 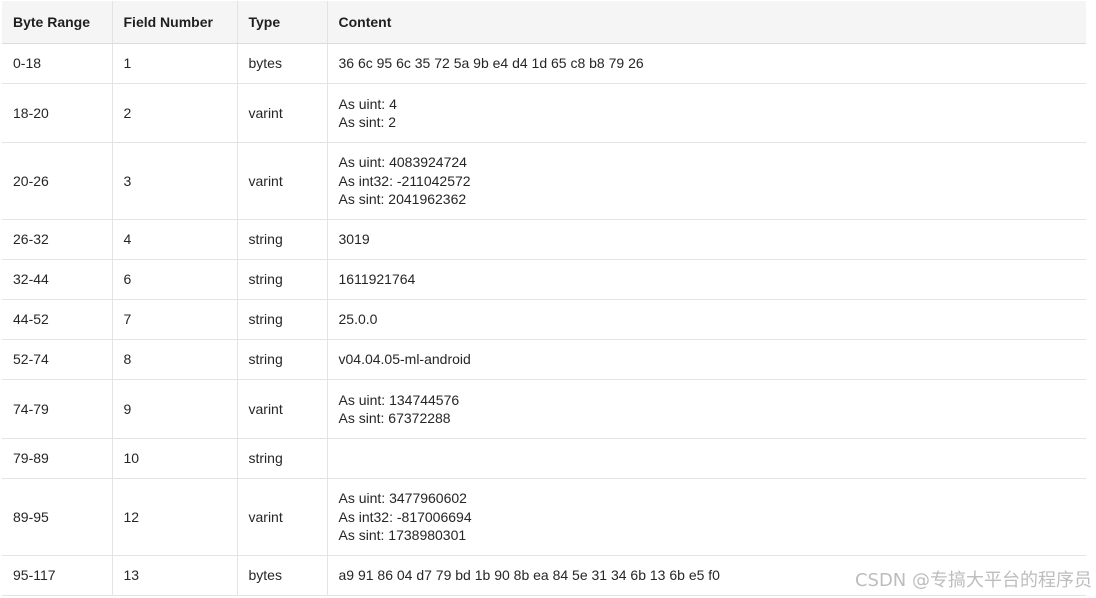 I want to click on table-row: 44-52 7 string 25.0.0, so click(x=544, y=319).